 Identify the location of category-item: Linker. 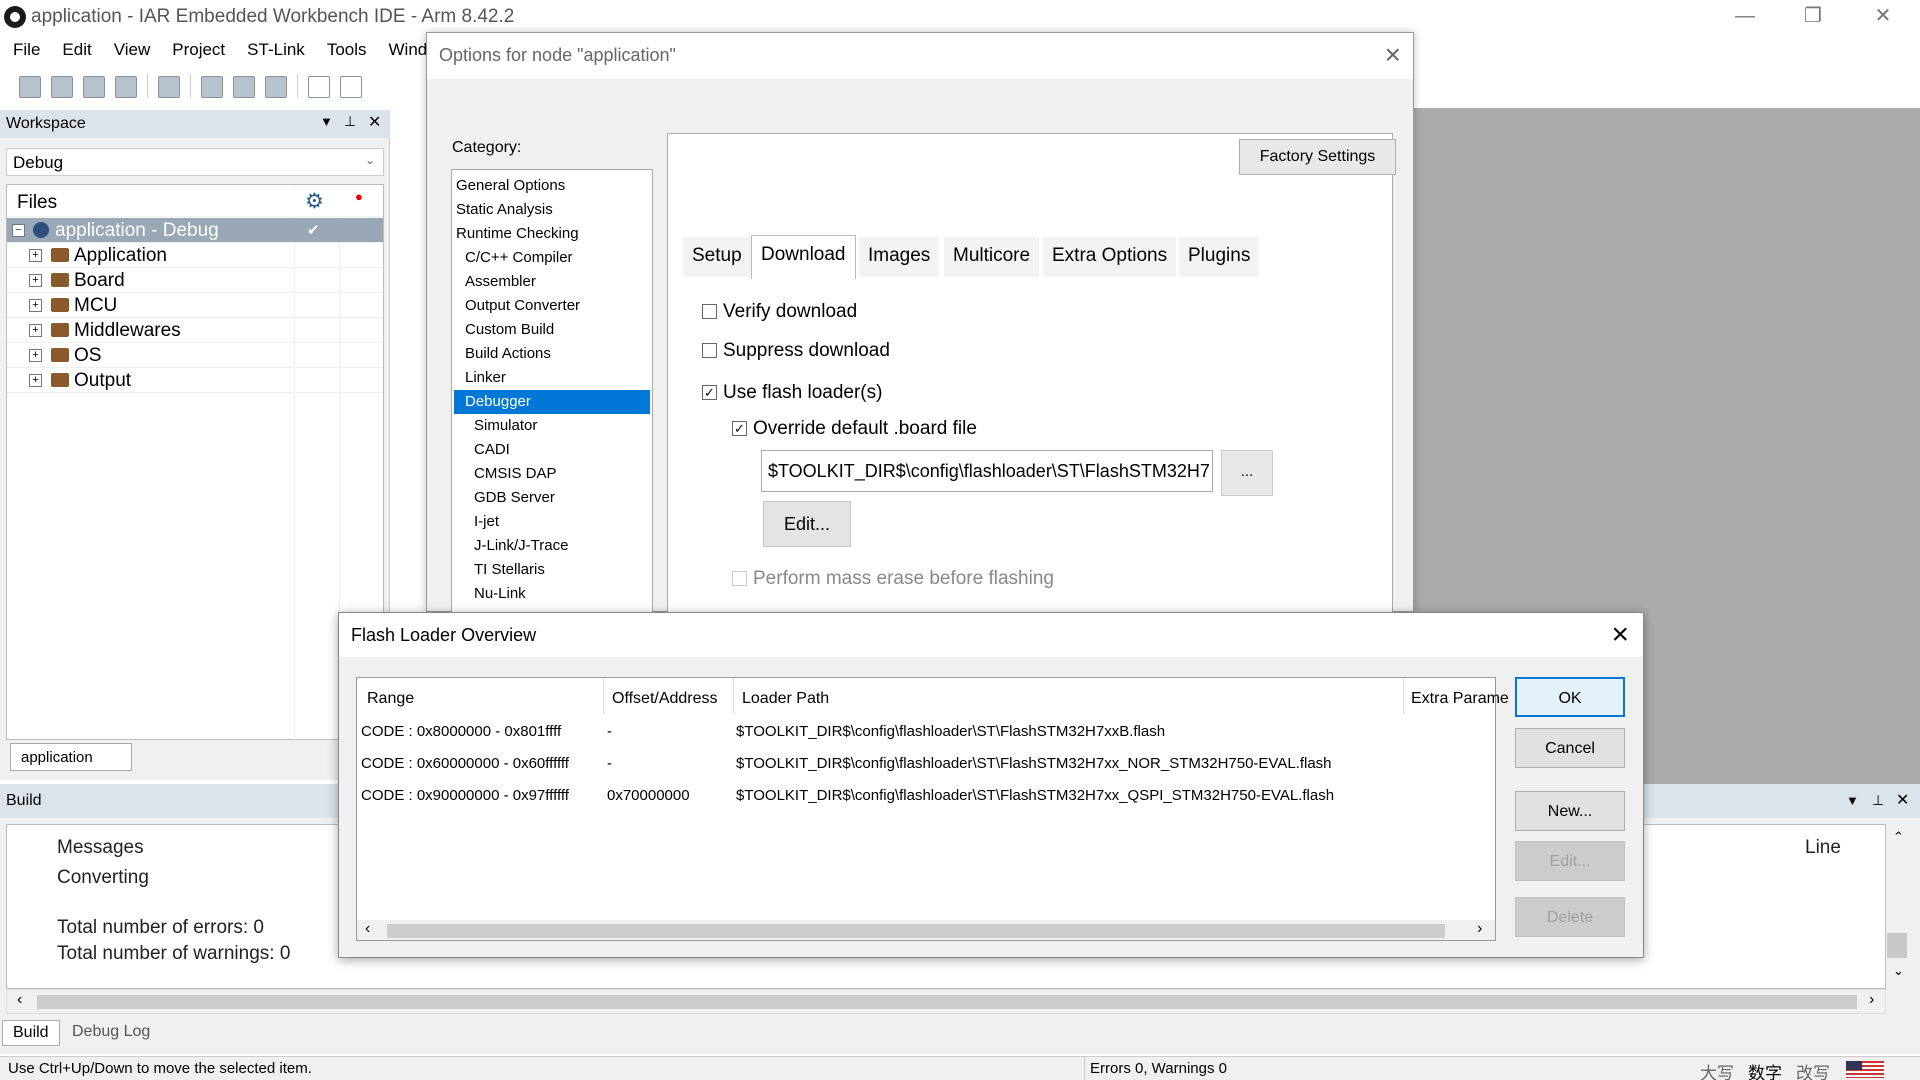
(558, 378).